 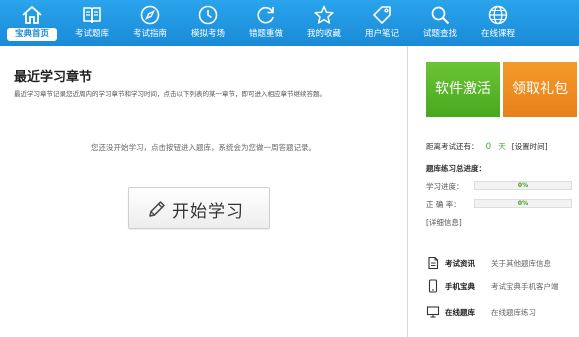 I want to click on info-title: 考试资讯, so click(x=460, y=263).